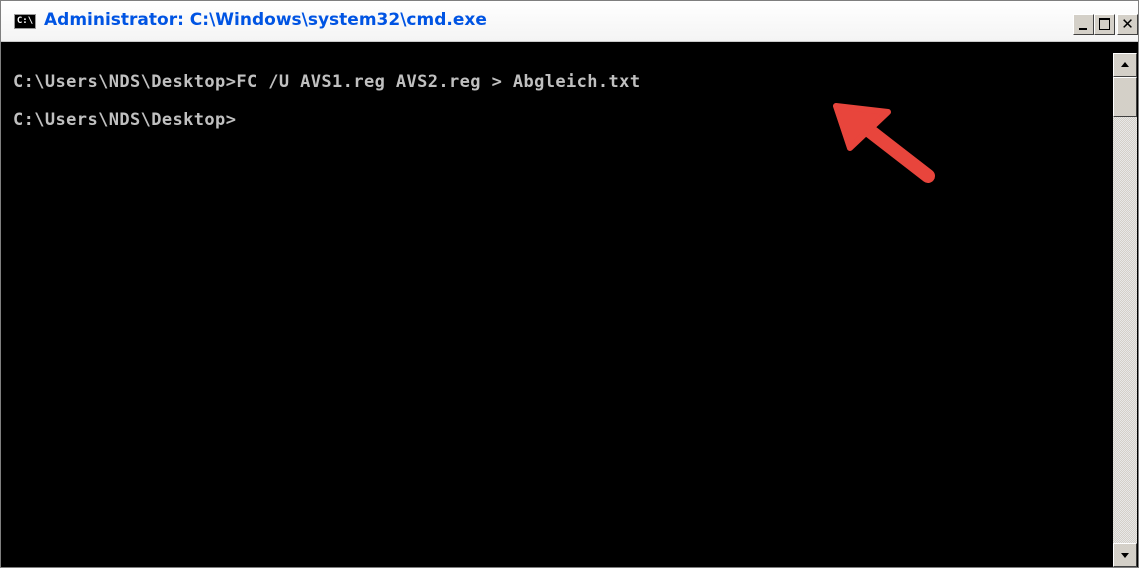 This screenshot has height=568, width=1139. I want to click on cmd-app-icon: C:\, so click(25, 21).